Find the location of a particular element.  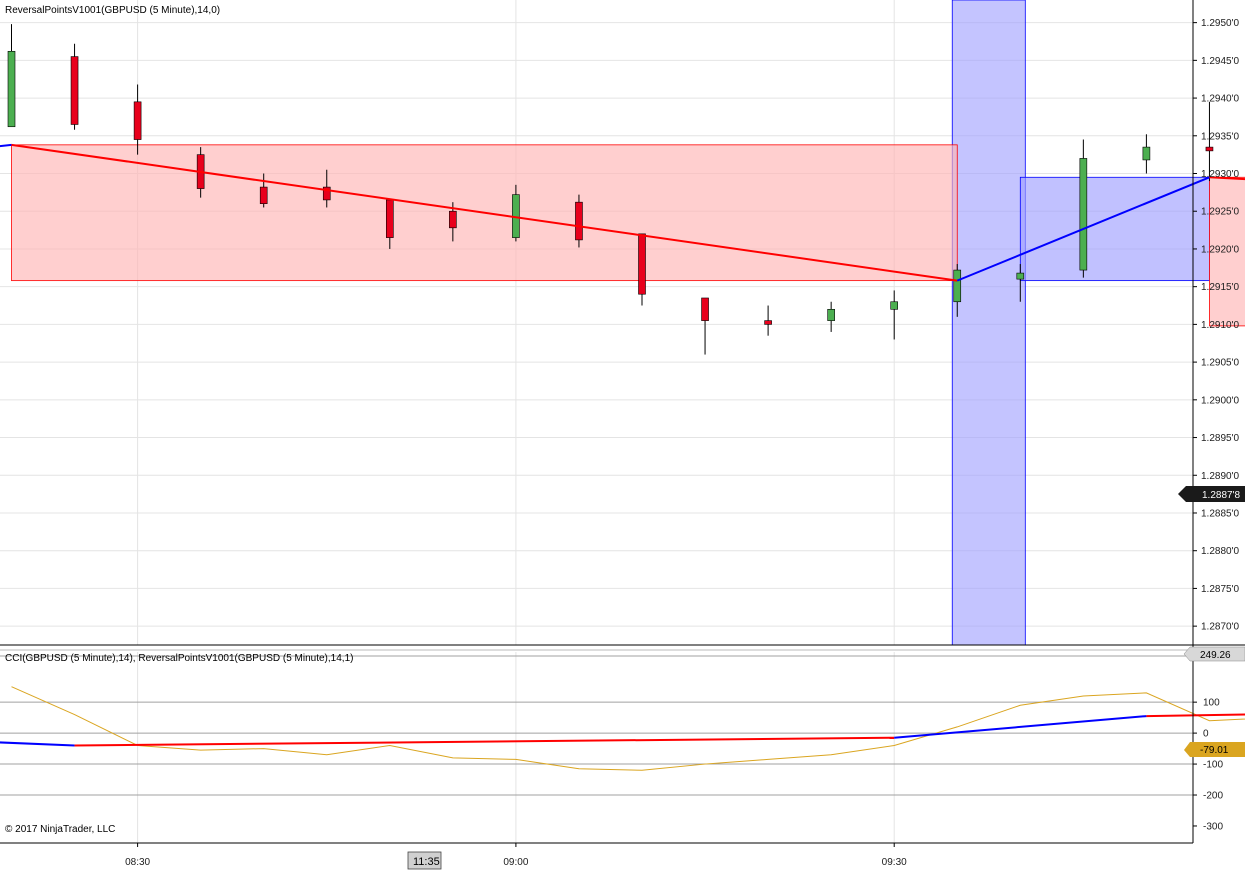

y-tick-label: 1.2930'0 is located at coordinates (1220, 174).